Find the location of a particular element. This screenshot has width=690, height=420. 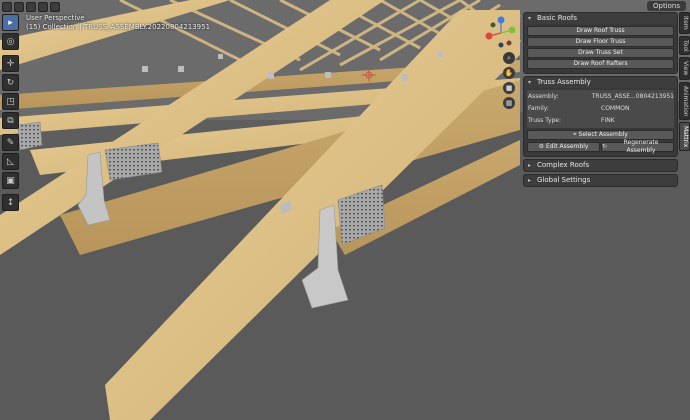

cursor-icon: ⌖ is located at coordinates (575, 134).